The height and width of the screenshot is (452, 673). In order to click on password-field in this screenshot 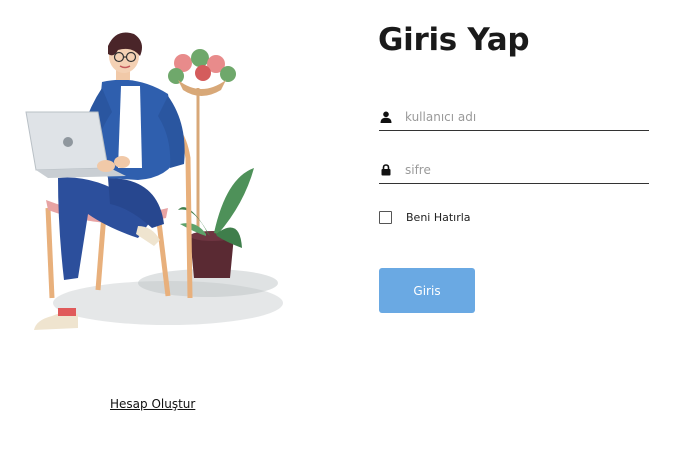, I will do `click(514, 170)`.